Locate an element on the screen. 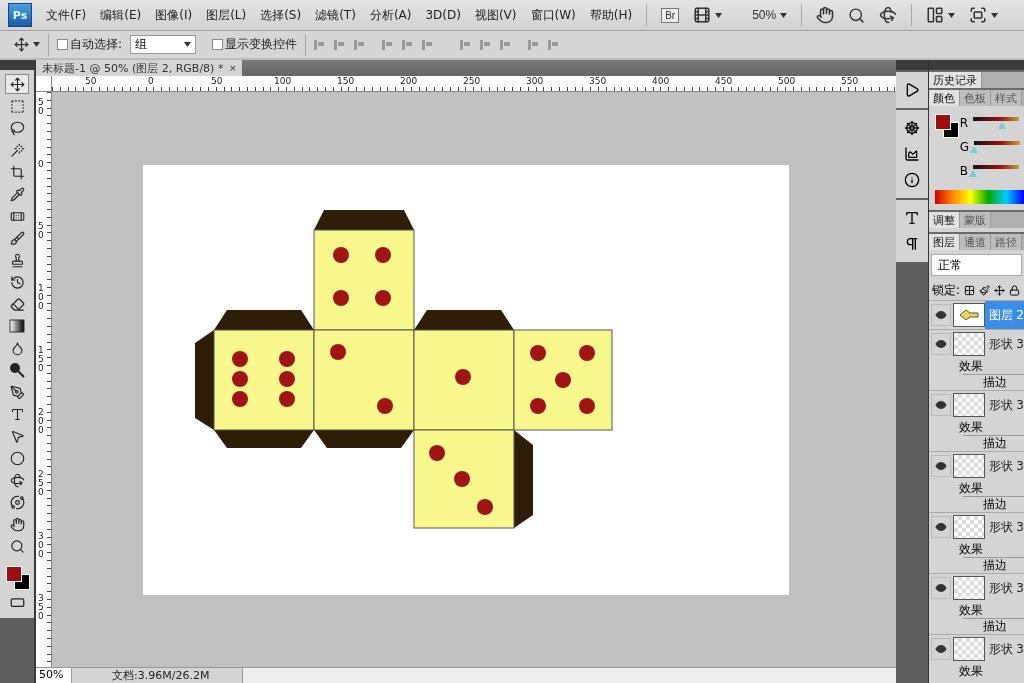  auto-select-dropdown: 组 is located at coordinates (163, 44).